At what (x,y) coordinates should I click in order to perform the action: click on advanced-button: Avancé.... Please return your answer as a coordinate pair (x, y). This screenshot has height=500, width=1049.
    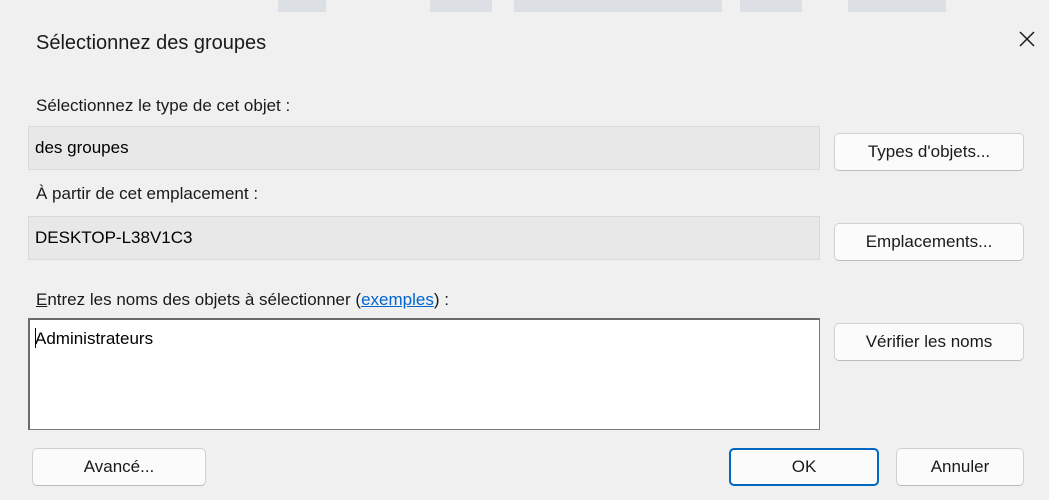
    Looking at the image, I should click on (119, 467).